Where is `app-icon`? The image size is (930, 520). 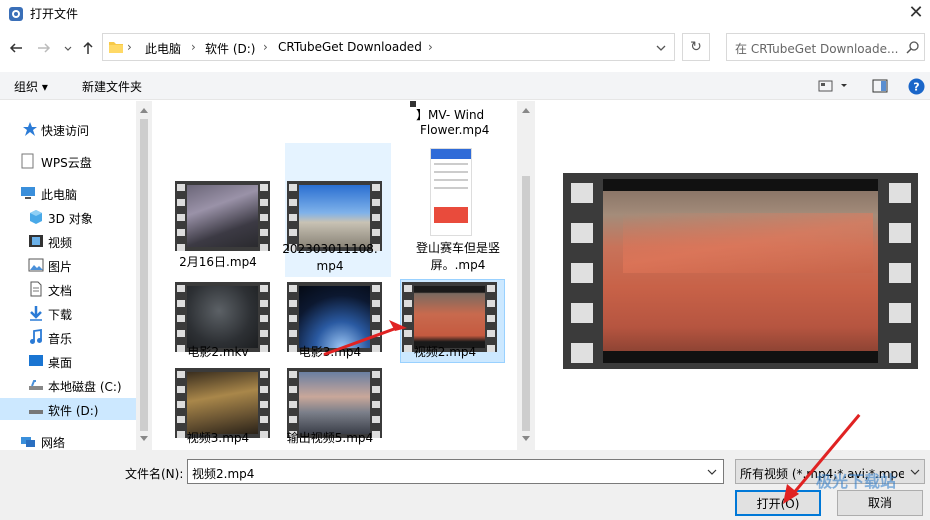 app-icon is located at coordinates (16, 14).